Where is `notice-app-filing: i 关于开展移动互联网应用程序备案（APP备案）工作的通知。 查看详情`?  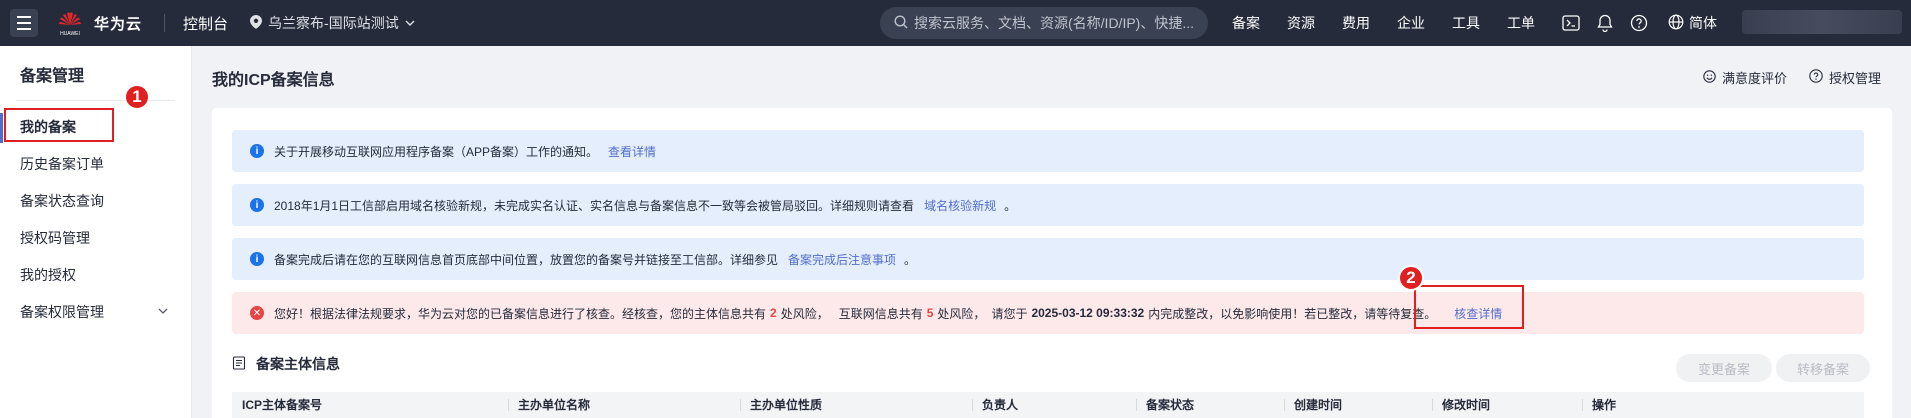
notice-app-filing: i 关于开展移动互联网应用程序备案（APP备案）工作的通知。 查看详情 is located at coordinates (1048, 151).